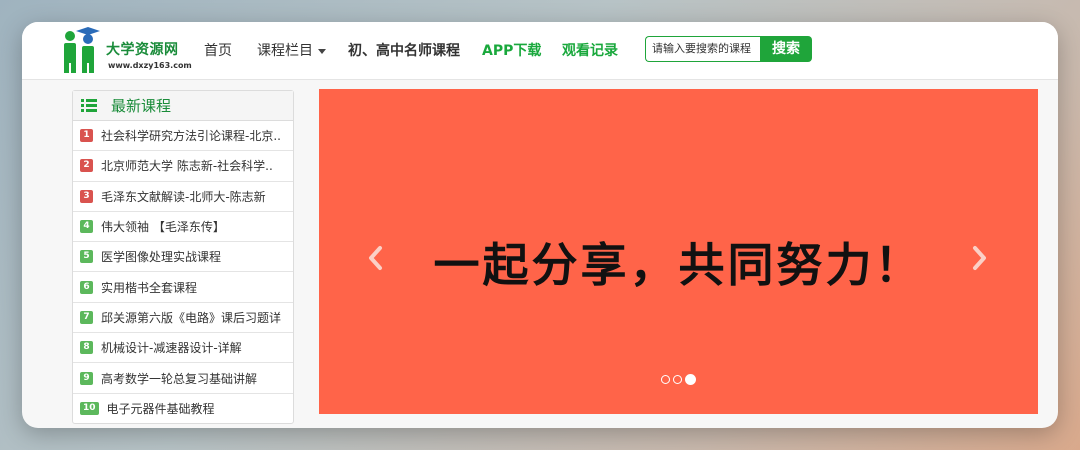  I want to click on nav-app-download: APP下载, so click(511, 50).